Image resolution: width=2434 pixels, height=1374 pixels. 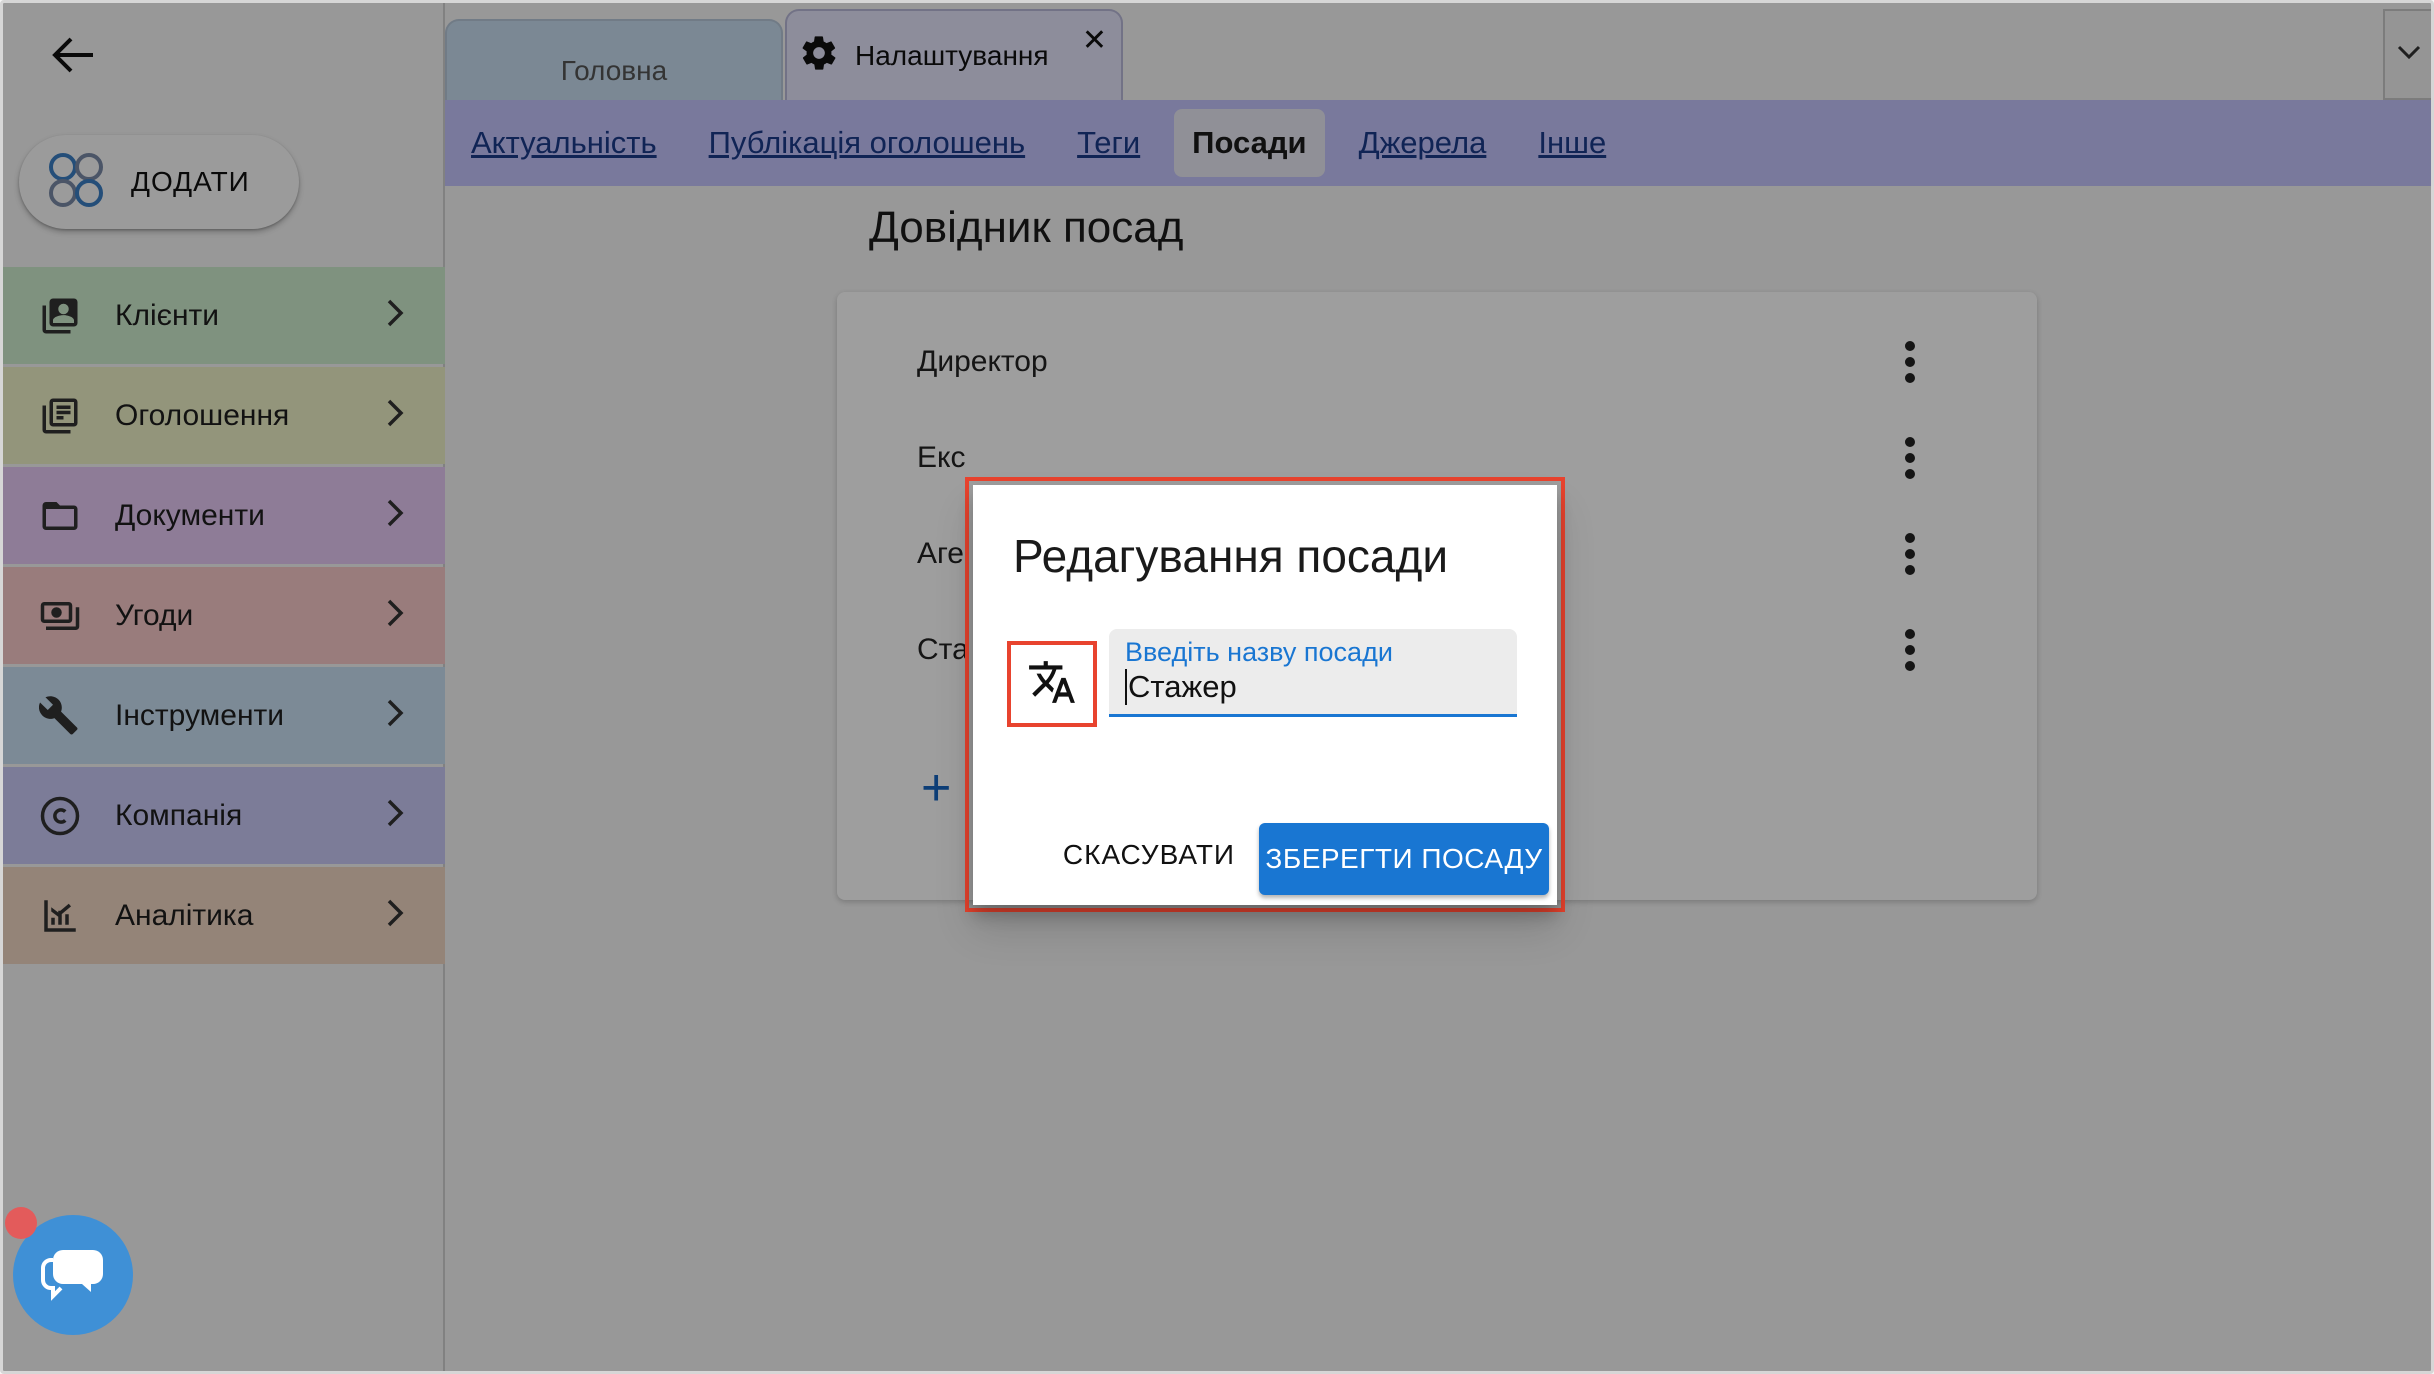 What do you see at coordinates (1149, 855) in the screenshot?
I see `cancel-button: СКАСУВАТИ` at bounding box center [1149, 855].